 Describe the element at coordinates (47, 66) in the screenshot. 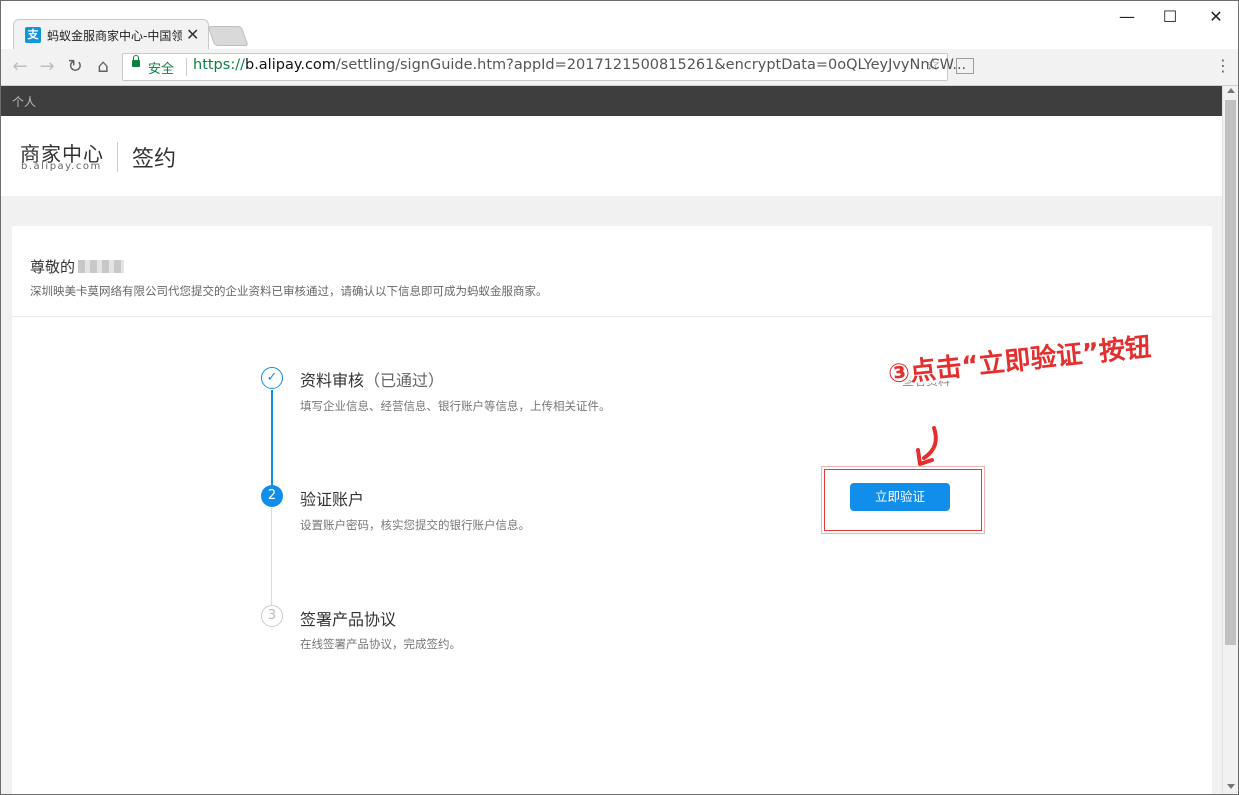

I see `forward-icon: →` at that location.